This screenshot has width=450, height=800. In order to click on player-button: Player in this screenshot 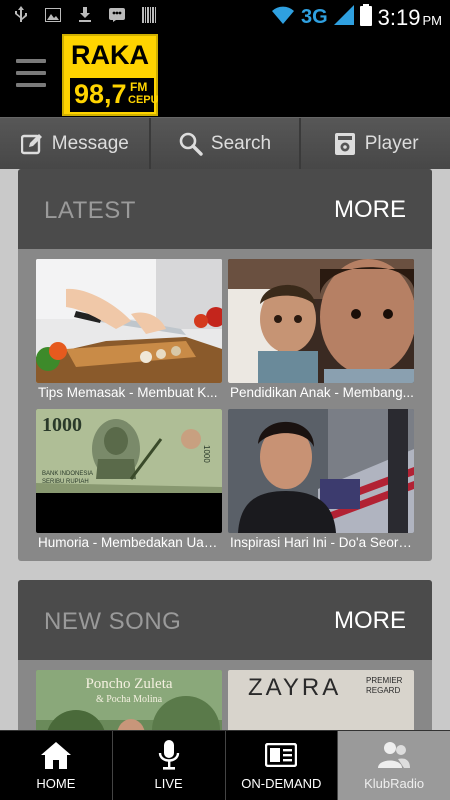, I will do `click(375, 143)`.